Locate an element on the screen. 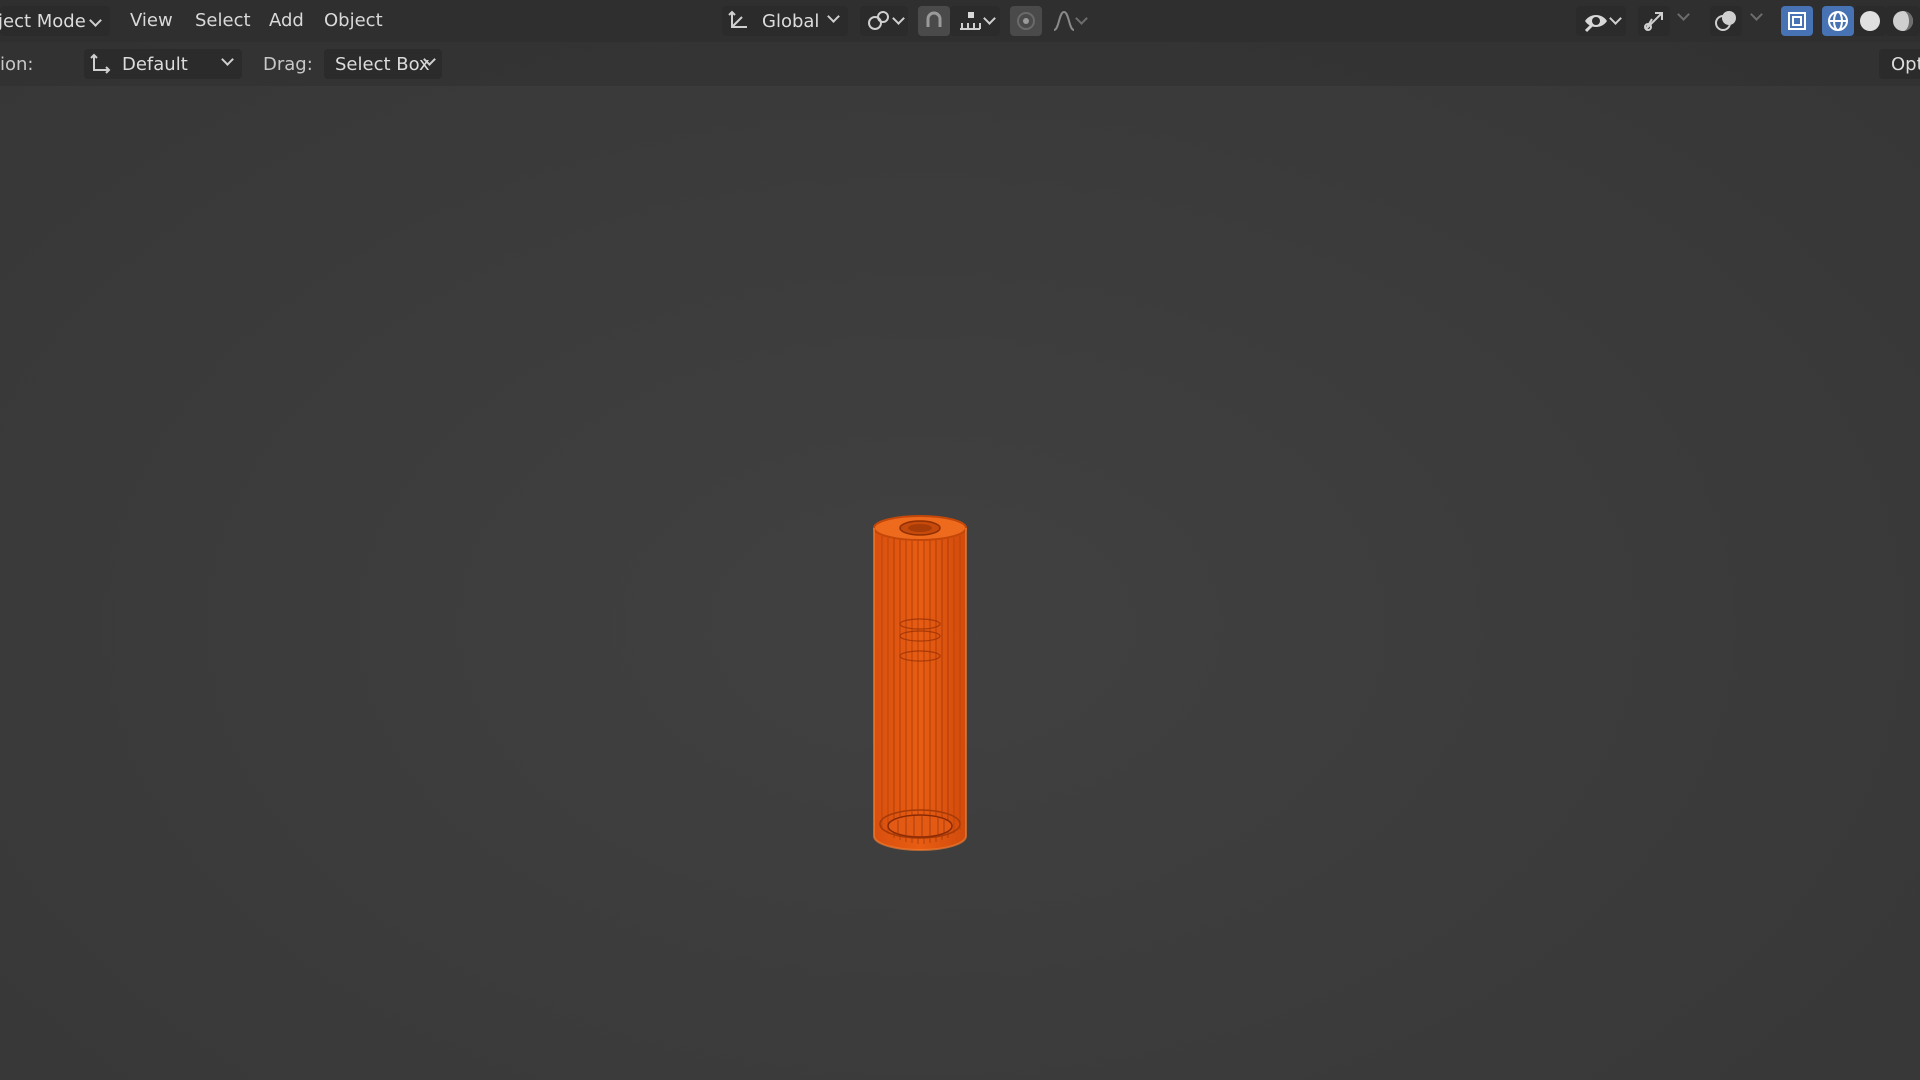 This screenshot has width=1920, height=1080. visibility-dropdown is located at coordinates (1601, 21).